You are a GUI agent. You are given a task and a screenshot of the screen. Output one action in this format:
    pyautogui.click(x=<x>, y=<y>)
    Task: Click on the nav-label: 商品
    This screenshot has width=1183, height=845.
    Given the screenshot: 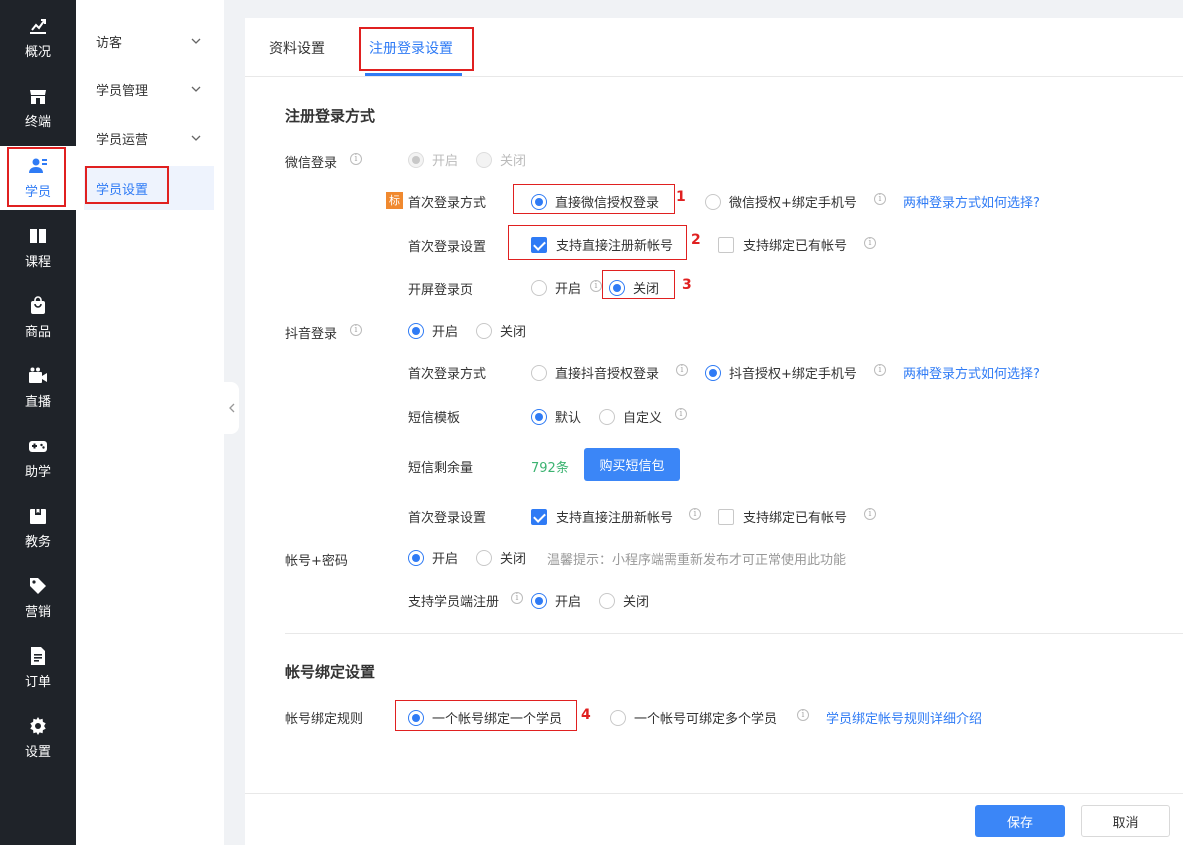 What is the action you would take?
    pyautogui.click(x=37, y=332)
    